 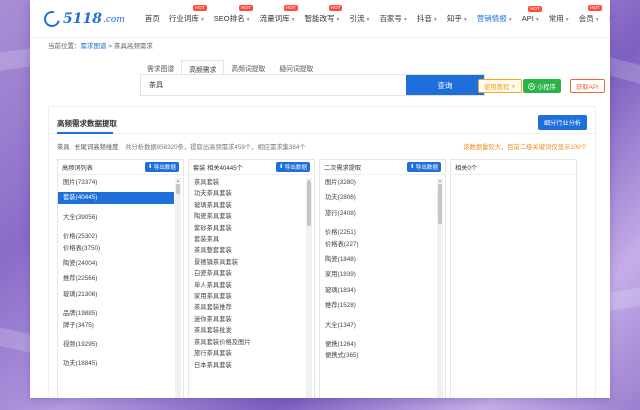 What do you see at coordinates (343, 168) in the screenshot?
I see `column-title: 二次需求提取` at bounding box center [343, 168].